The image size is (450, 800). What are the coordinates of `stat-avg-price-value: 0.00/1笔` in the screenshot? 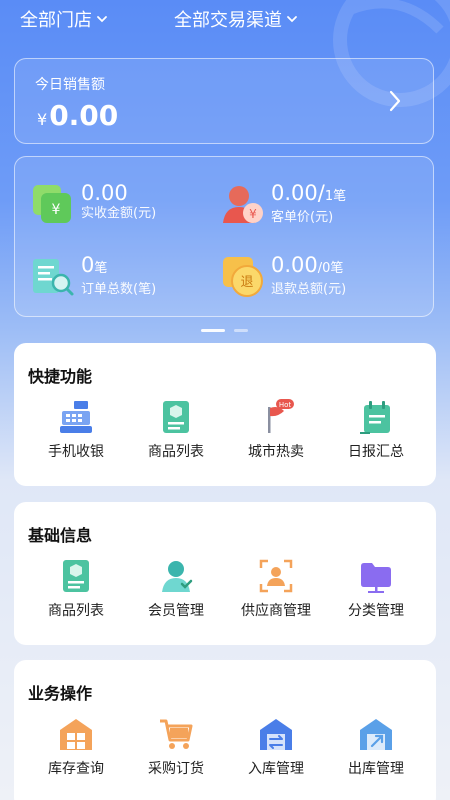 It's located at (308, 195).